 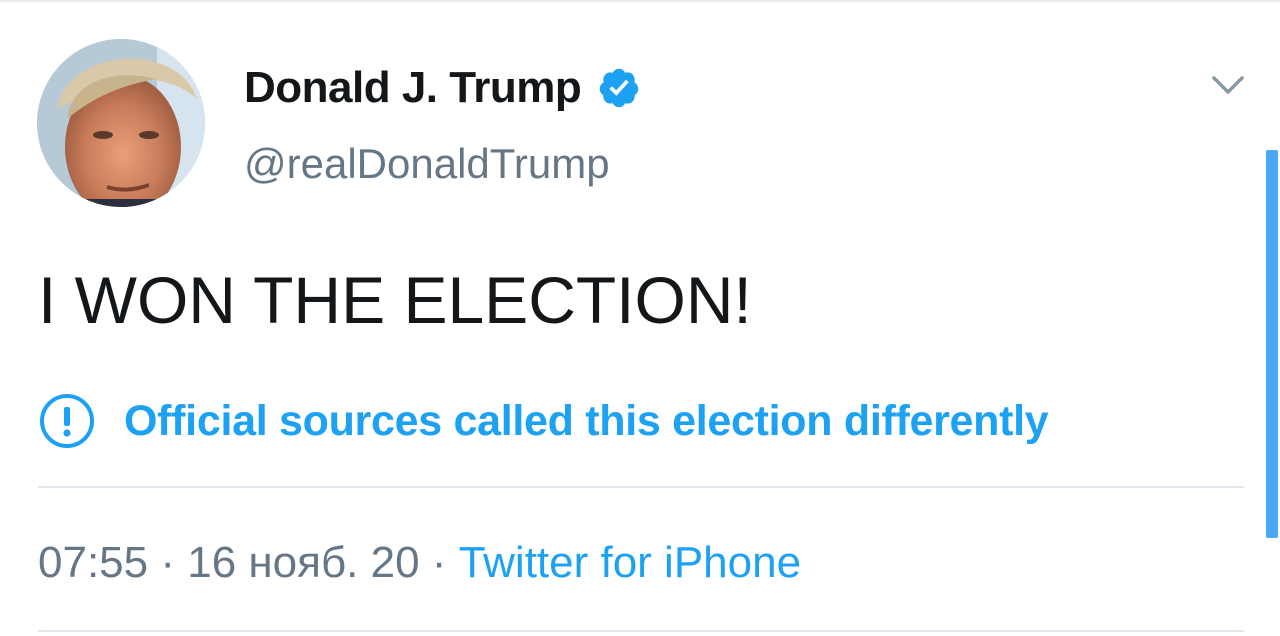 I want to click on tweet-source: Twitter for iPhone, so click(x=630, y=562).